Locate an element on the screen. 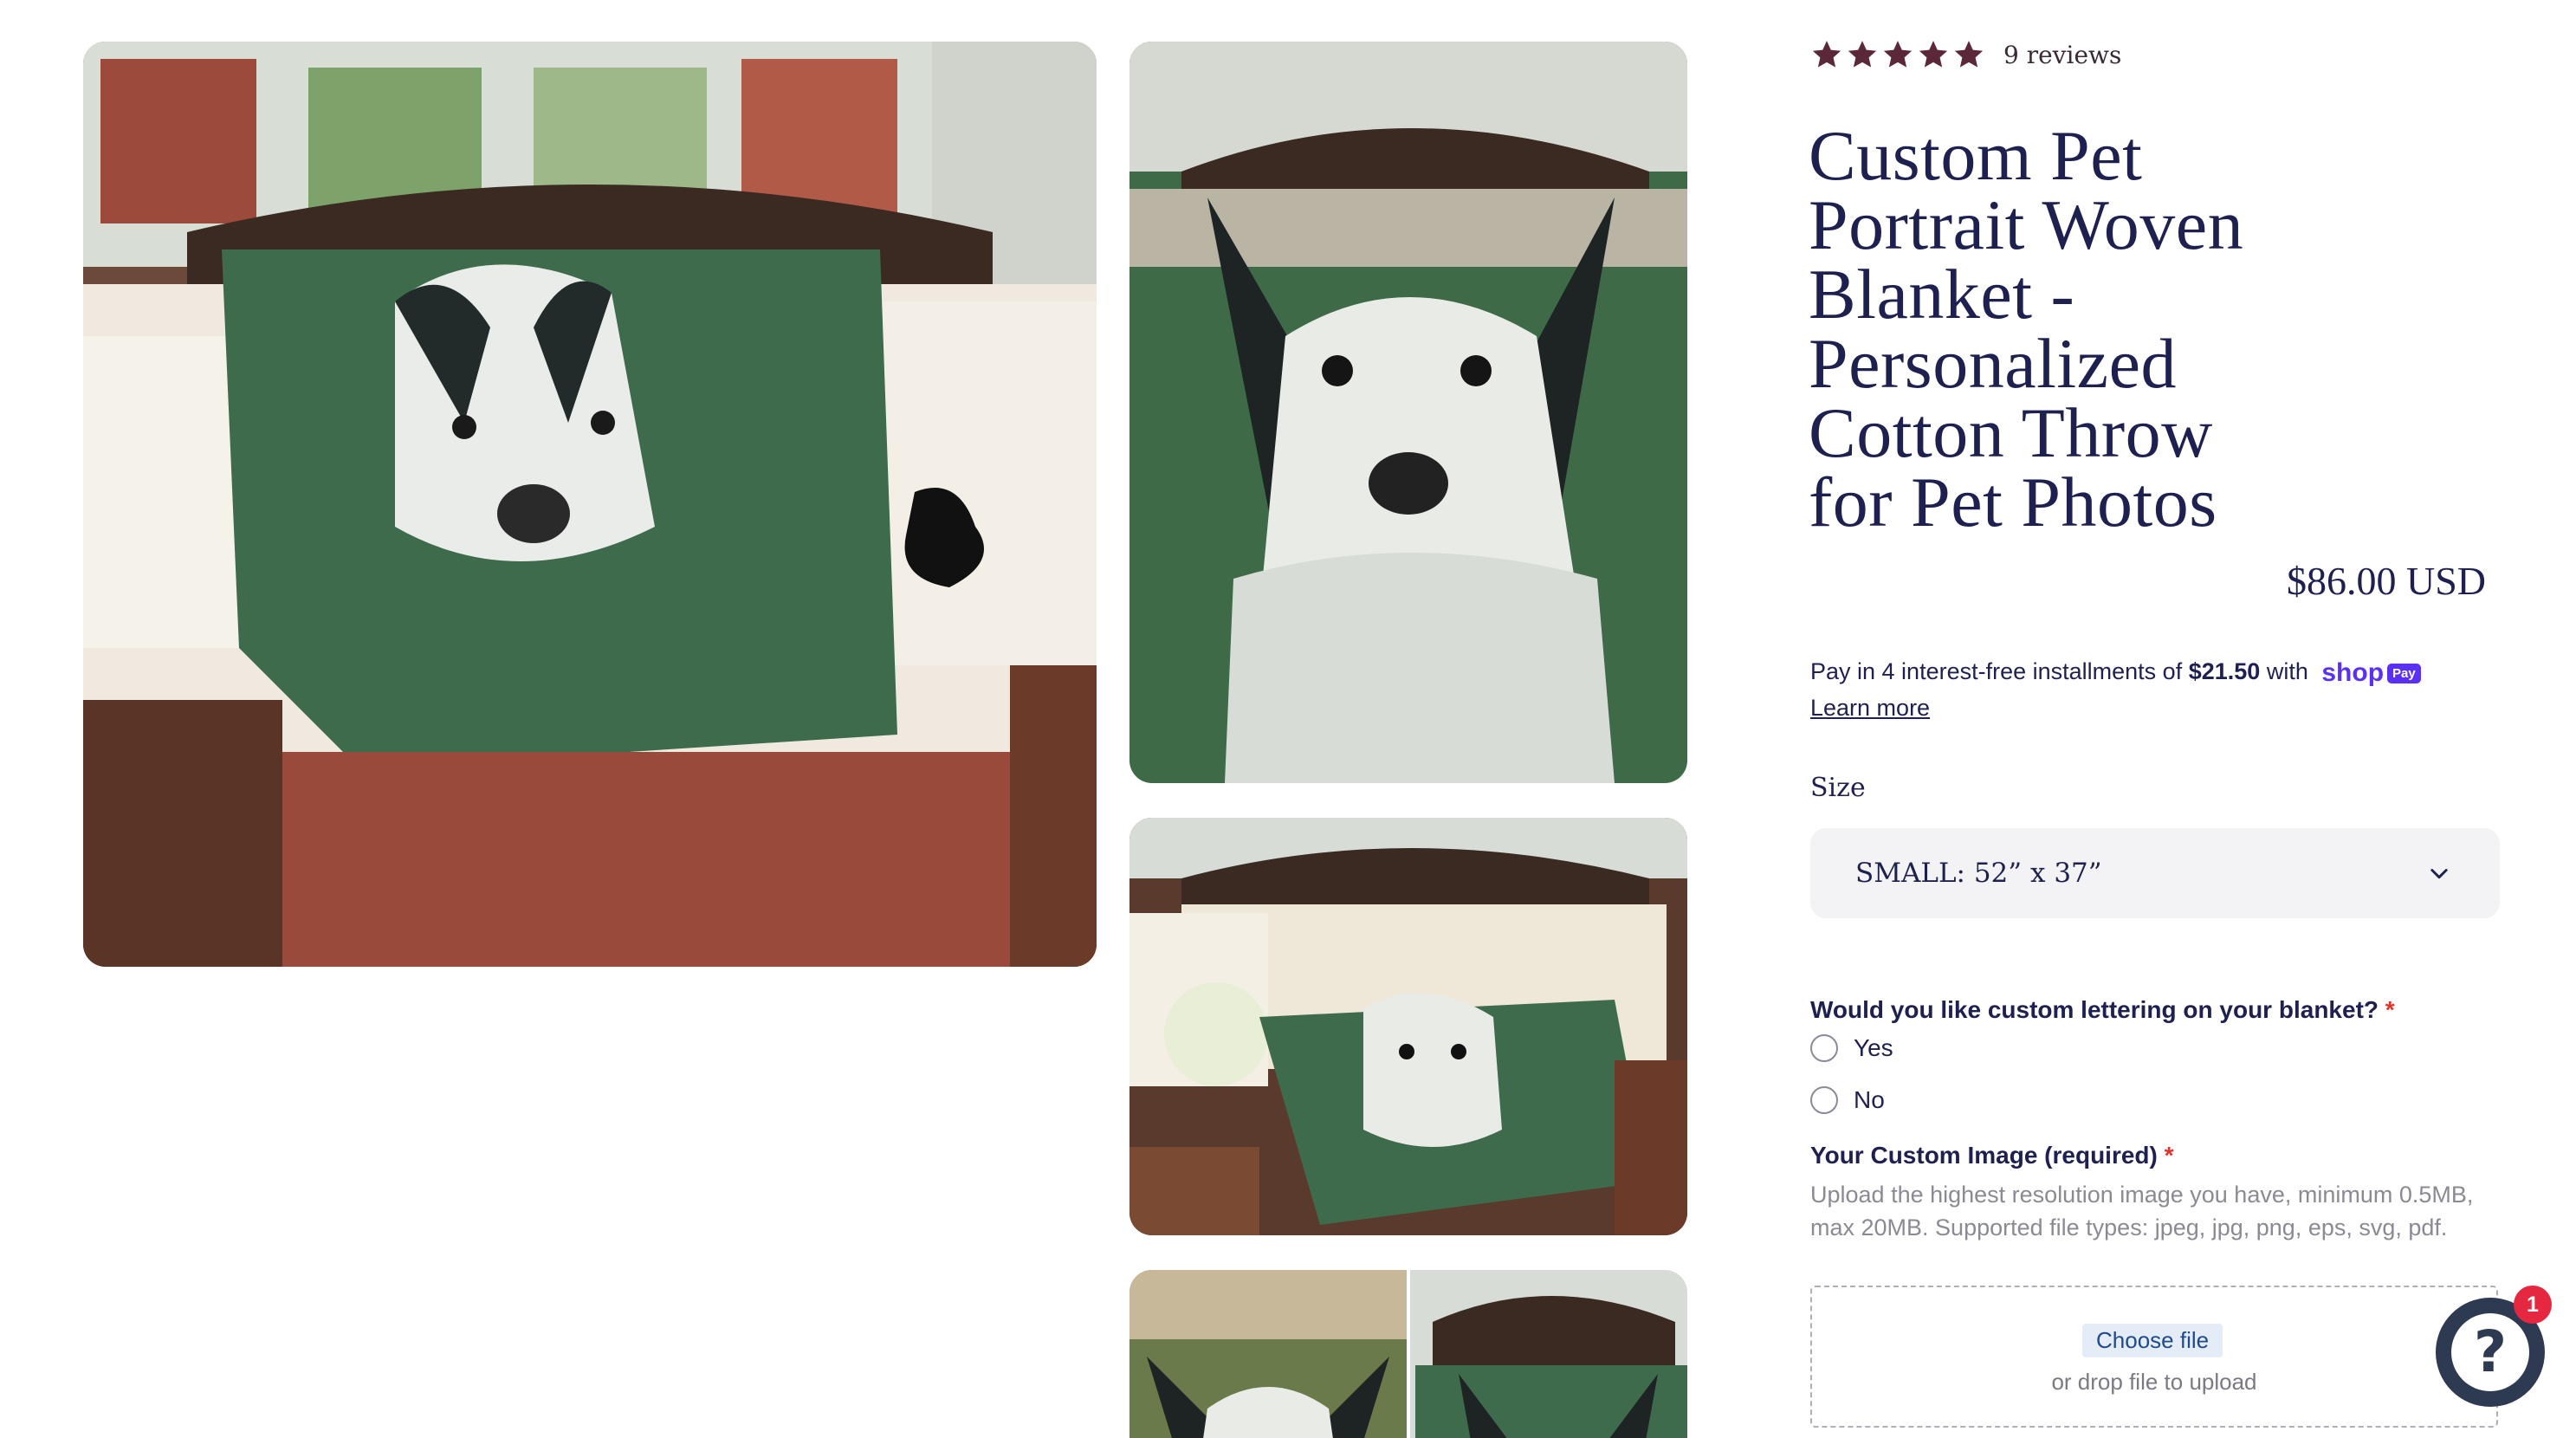 This screenshot has height=1438, width=2576. radio-yes-label: Yes is located at coordinates (1873, 1047).